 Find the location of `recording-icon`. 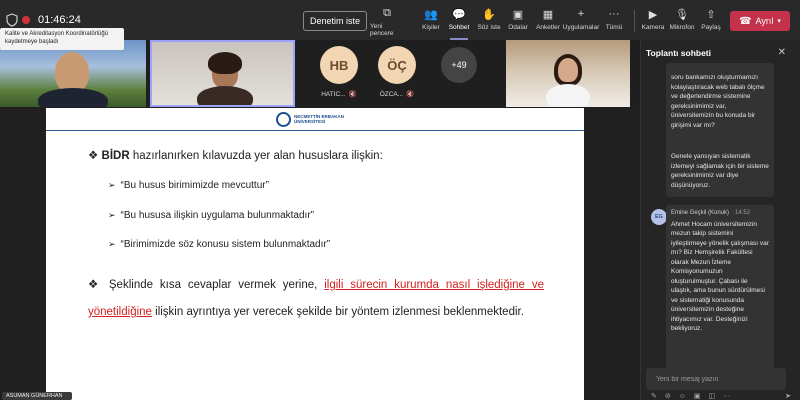

recording-icon is located at coordinates (26, 20).